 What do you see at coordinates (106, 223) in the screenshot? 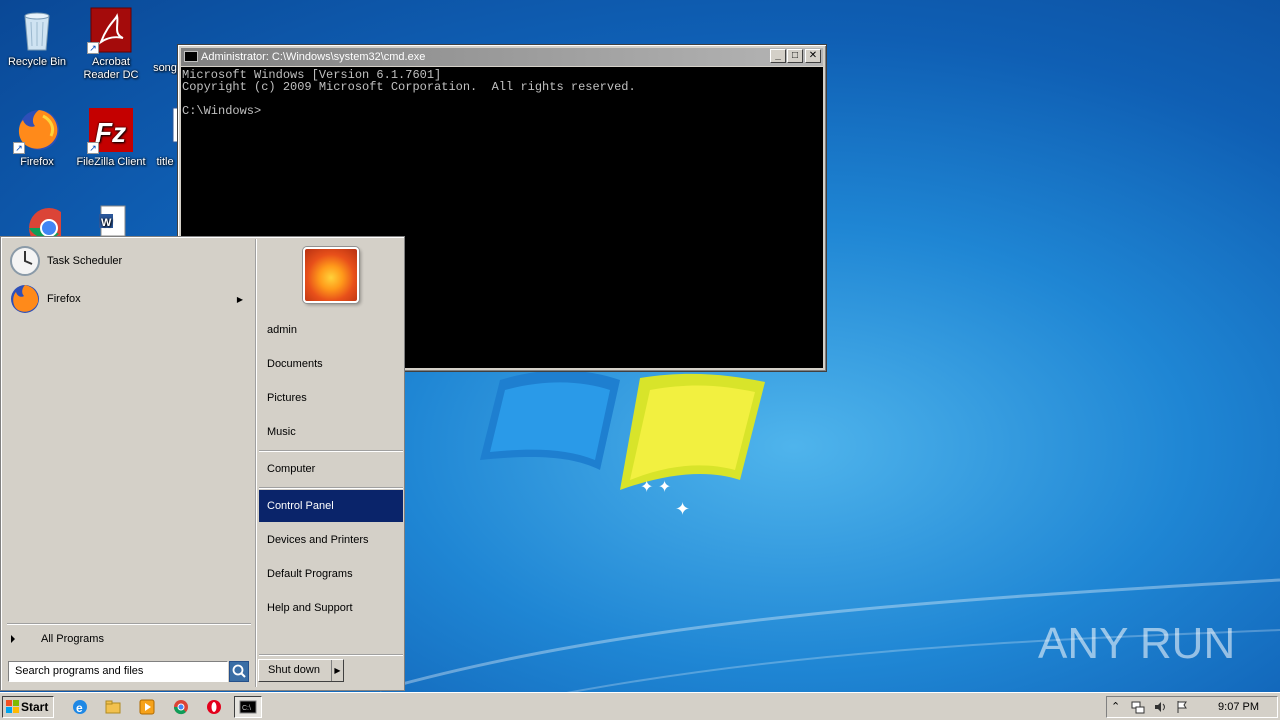
I see `svg-text: W` at bounding box center [106, 223].